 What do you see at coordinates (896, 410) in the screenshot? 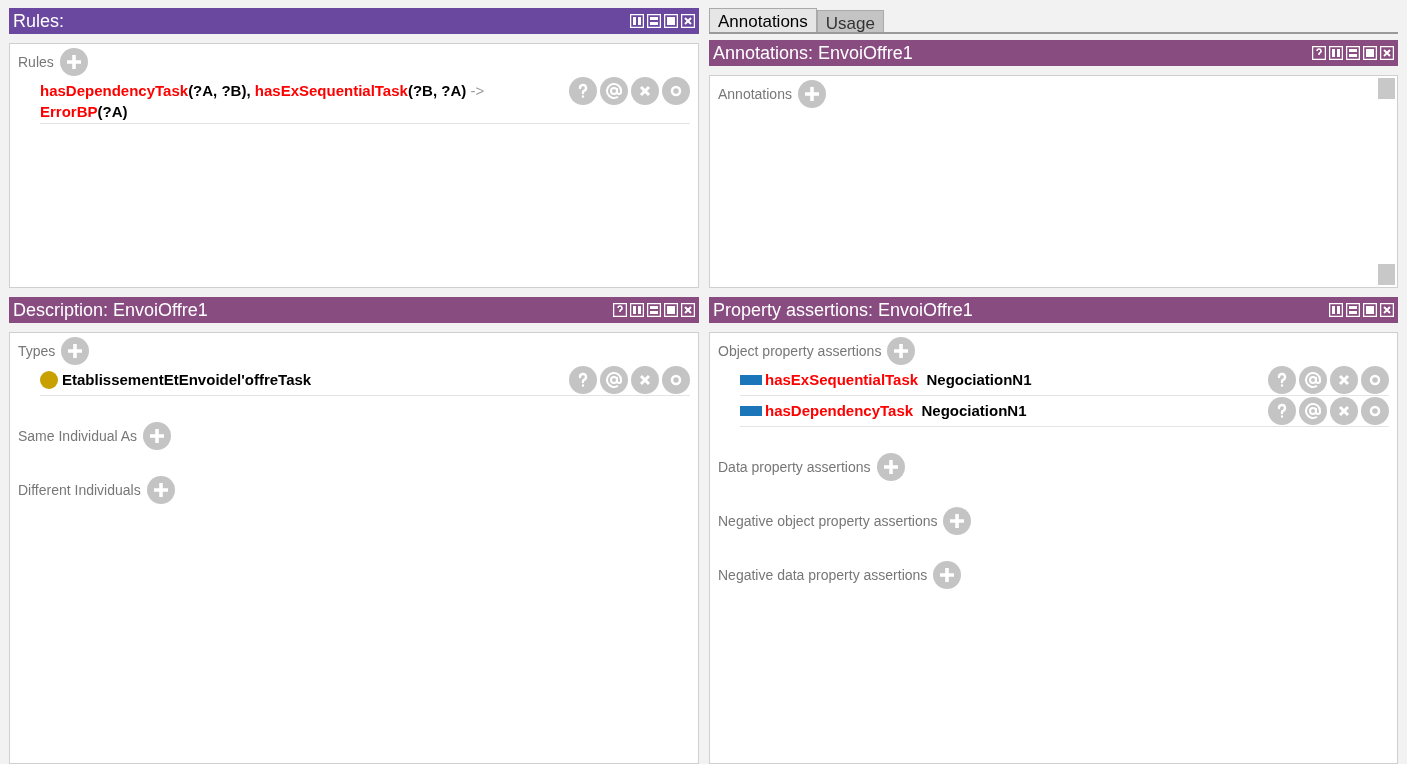
I see `item-text: hasDependencyTask NegociationN1` at bounding box center [896, 410].